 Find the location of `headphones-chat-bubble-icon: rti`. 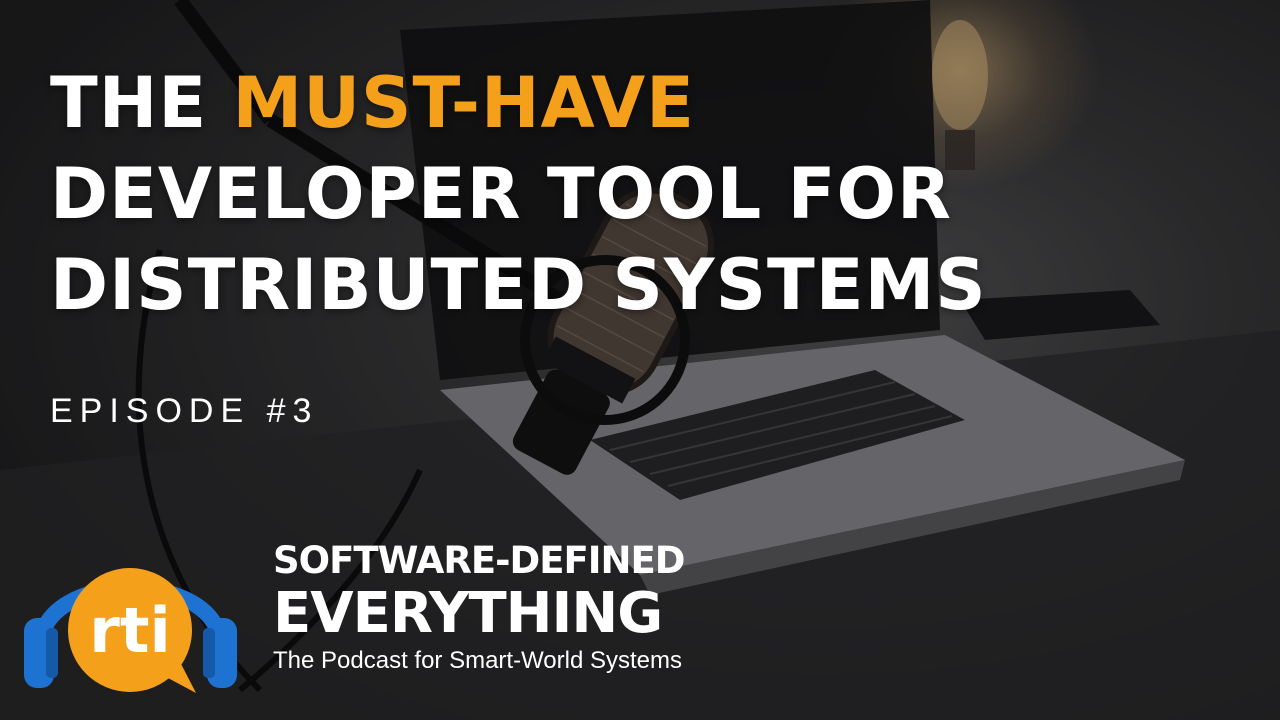

headphones-chat-bubble-icon: rti is located at coordinates (130, 630).